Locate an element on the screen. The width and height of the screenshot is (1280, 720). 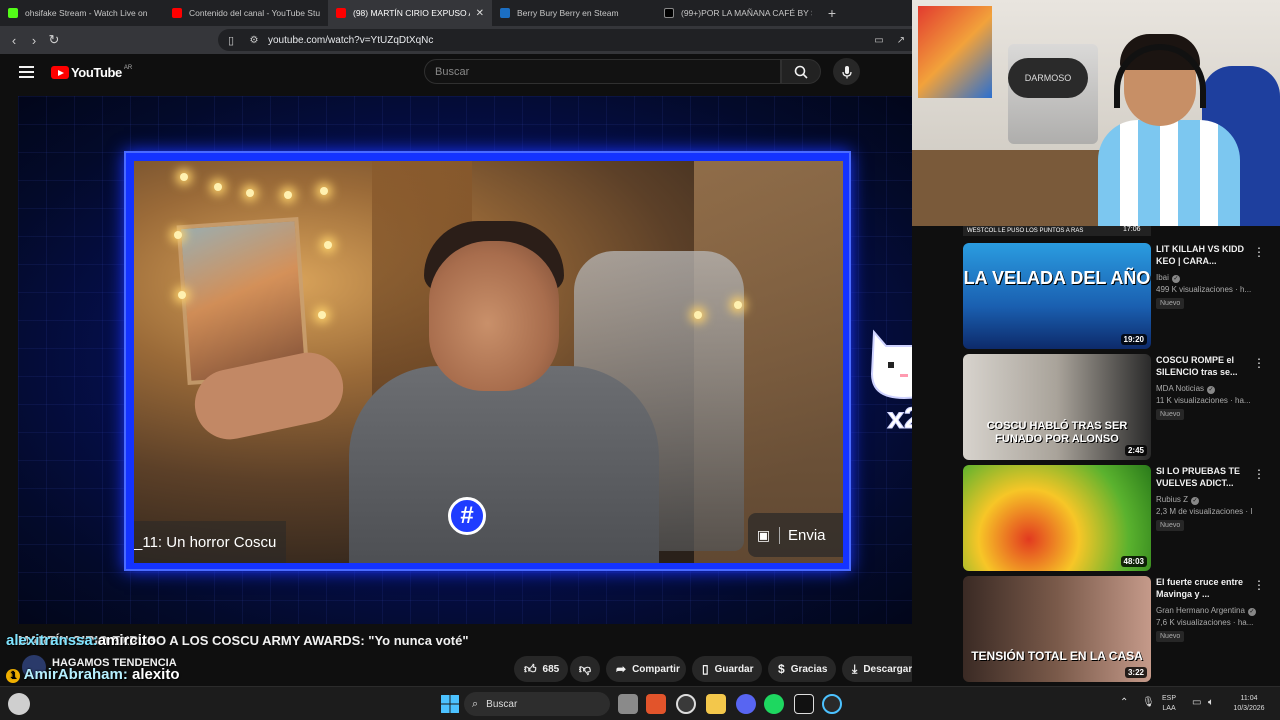
app-icon is located at coordinates (832, 704).